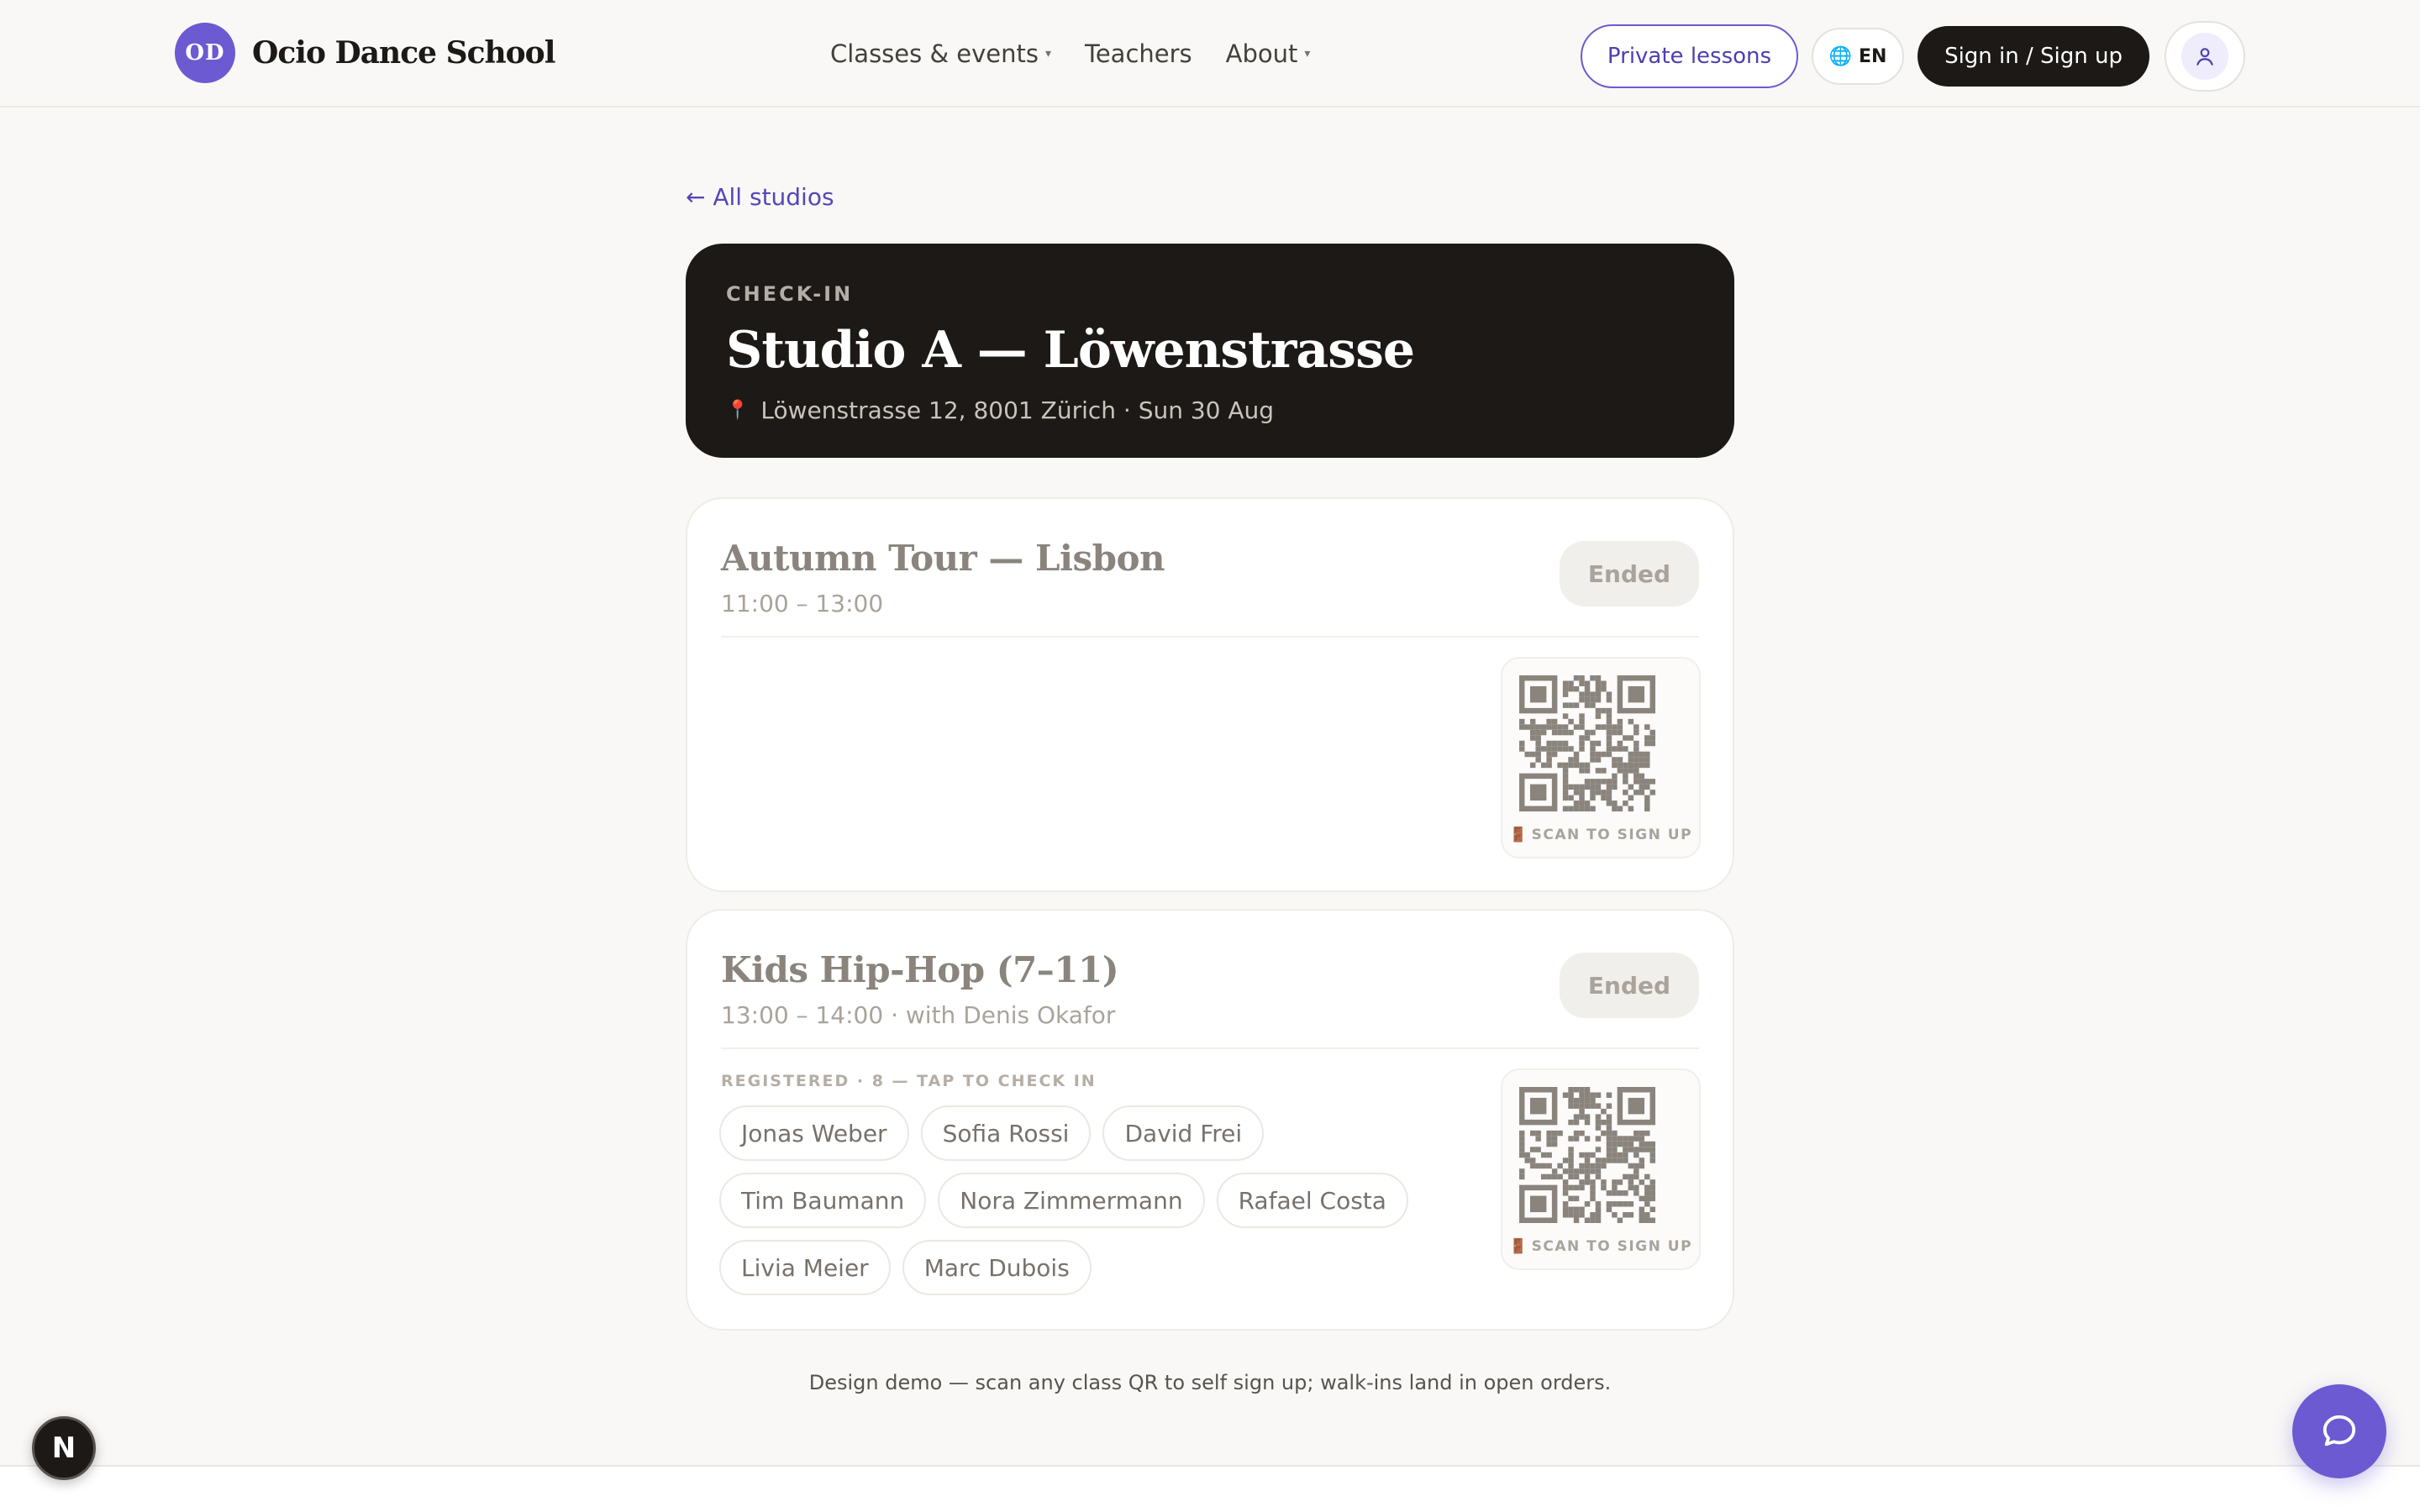 Image resolution: width=2420 pixels, height=1512 pixels. Describe the element at coordinates (943, 558) in the screenshot. I see `class-title: Autumn Tour — Lisbon` at that location.